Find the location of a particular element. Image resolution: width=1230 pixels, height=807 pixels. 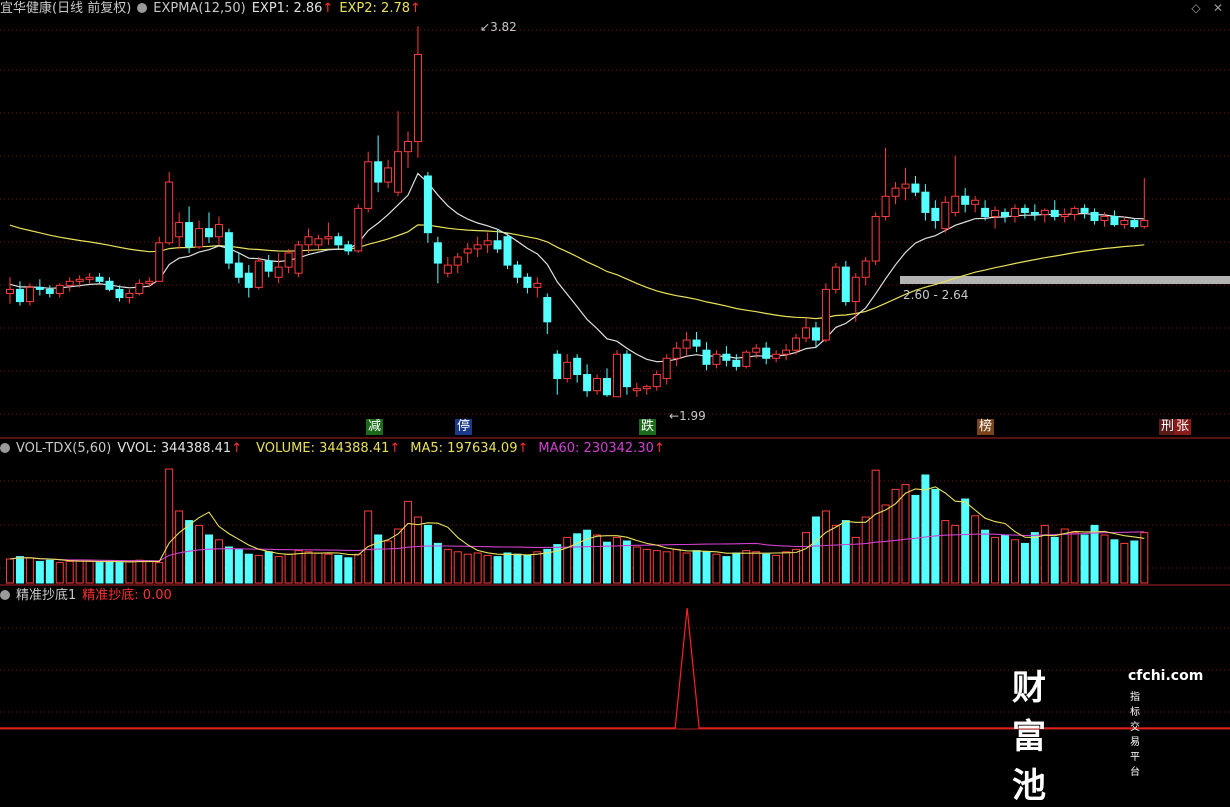

exp2-line is located at coordinates (577, 272).